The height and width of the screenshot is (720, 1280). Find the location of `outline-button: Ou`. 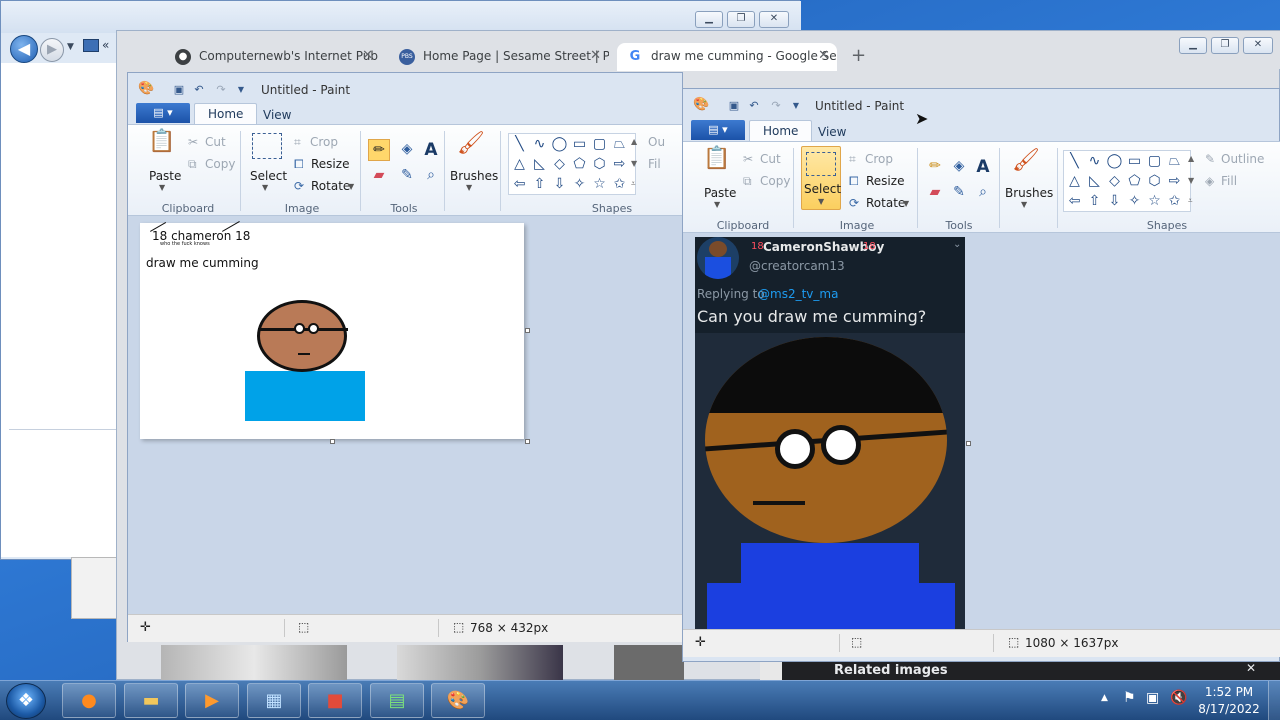

outline-button: Ou is located at coordinates (656, 142).